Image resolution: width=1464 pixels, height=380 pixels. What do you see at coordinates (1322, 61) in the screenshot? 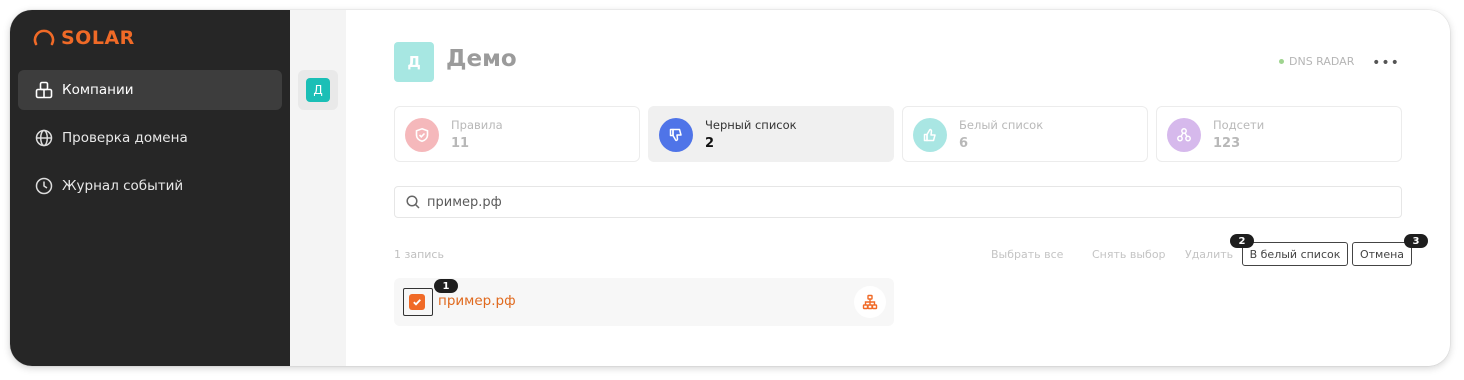
I see `status-label: DNS RADAR` at bounding box center [1322, 61].